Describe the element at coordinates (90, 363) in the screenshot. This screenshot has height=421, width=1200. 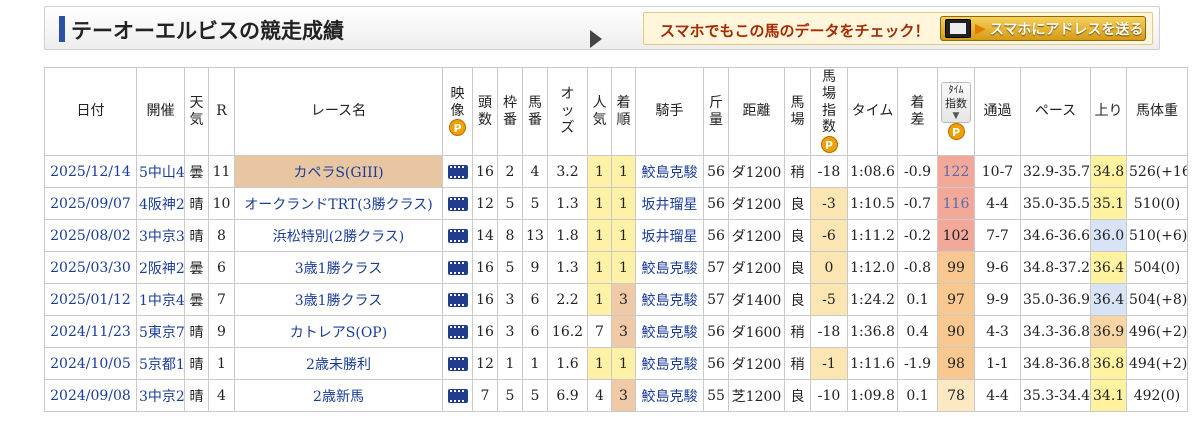
I see `date-link: 2024/10/05` at that location.